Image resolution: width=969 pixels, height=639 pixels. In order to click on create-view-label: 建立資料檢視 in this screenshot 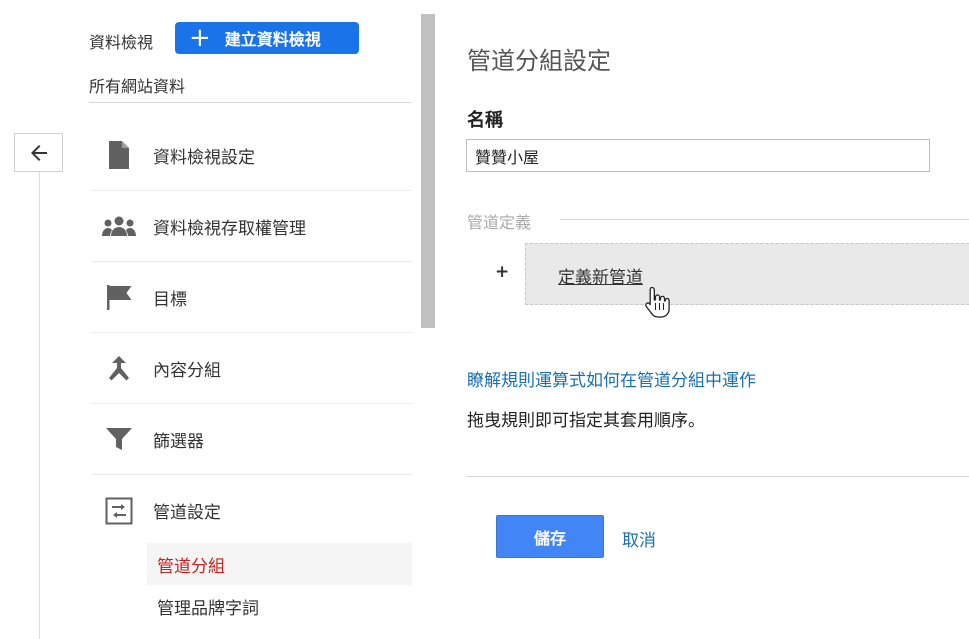, I will do `click(272, 39)`.